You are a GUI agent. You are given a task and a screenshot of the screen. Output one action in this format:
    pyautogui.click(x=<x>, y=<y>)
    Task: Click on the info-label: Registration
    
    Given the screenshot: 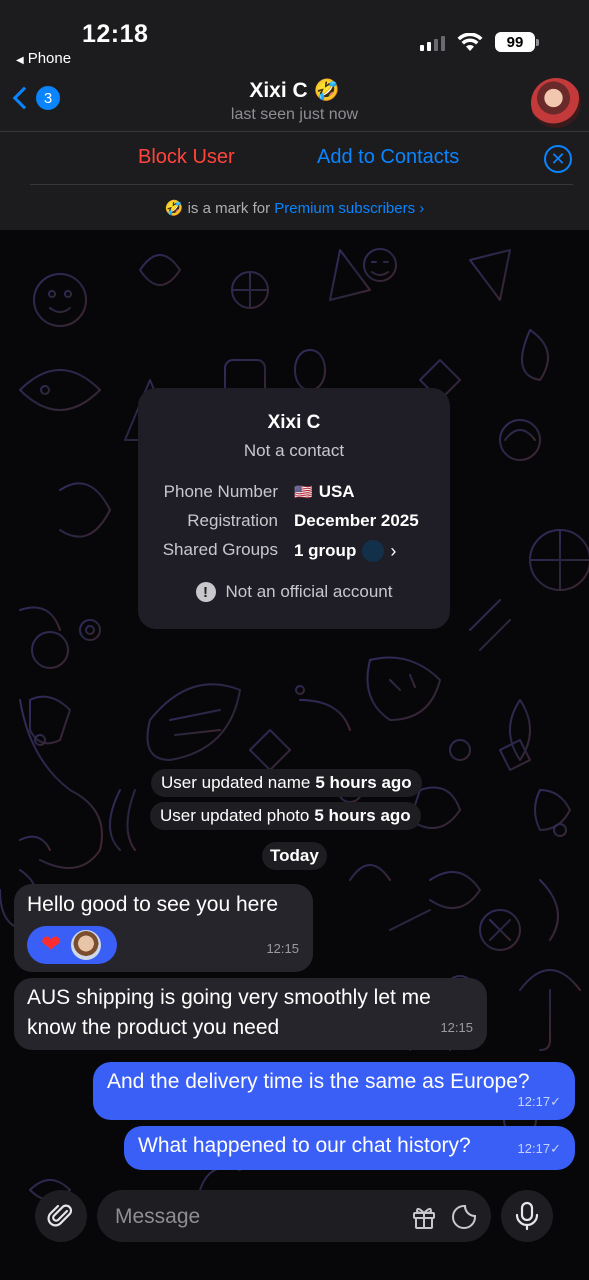 What is the action you would take?
    pyautogui.click(x=232, y=520)
    